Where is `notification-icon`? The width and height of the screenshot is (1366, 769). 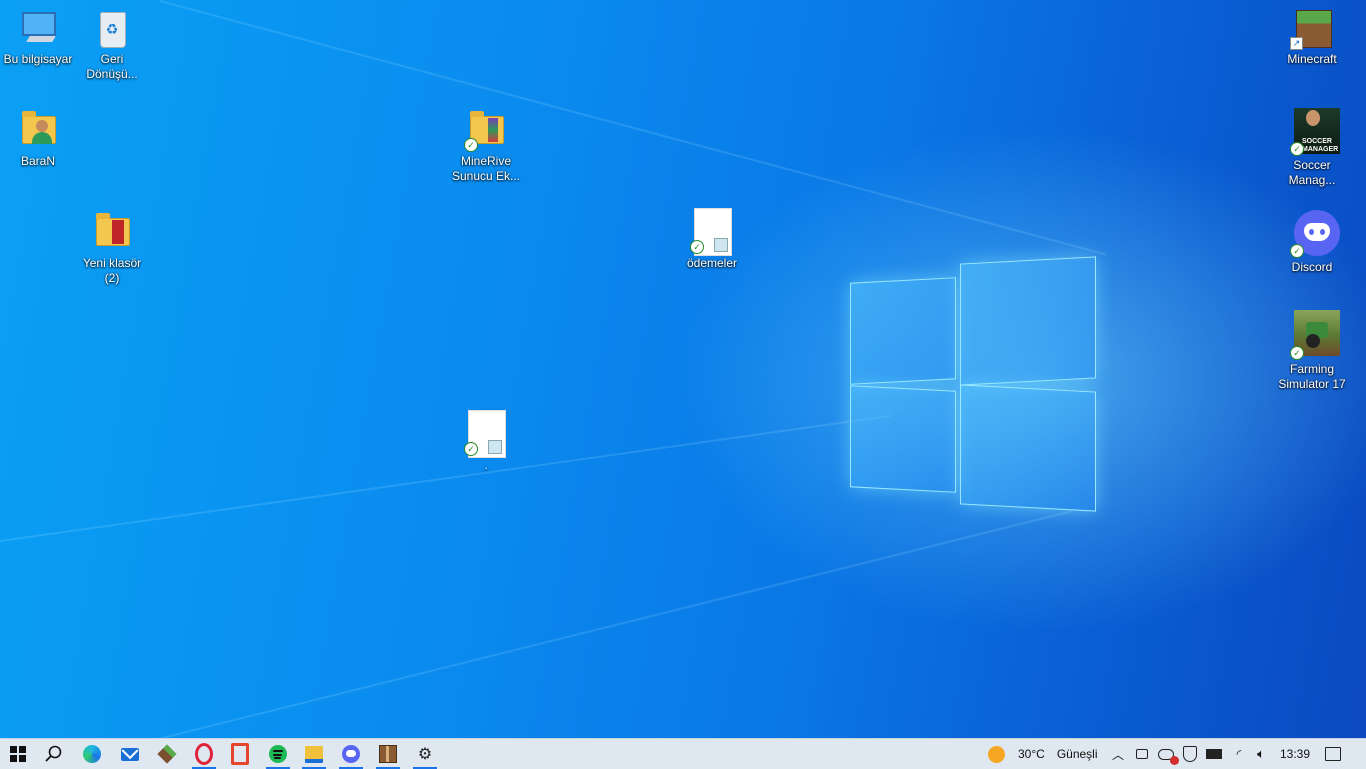 notification-icon is located at coordinates (1333, 754).